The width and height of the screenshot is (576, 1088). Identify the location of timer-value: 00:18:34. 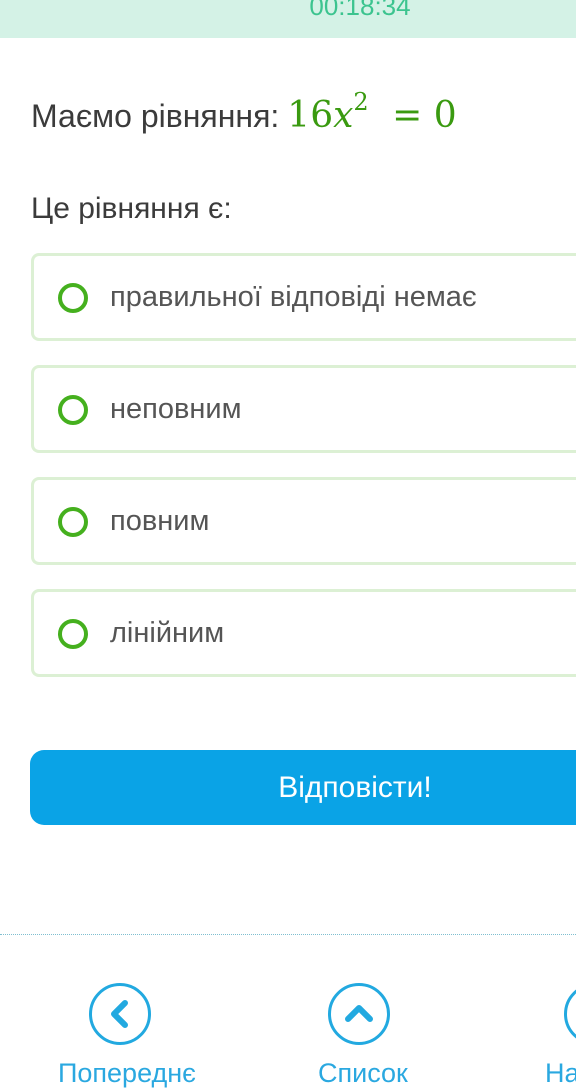
(360, 10).